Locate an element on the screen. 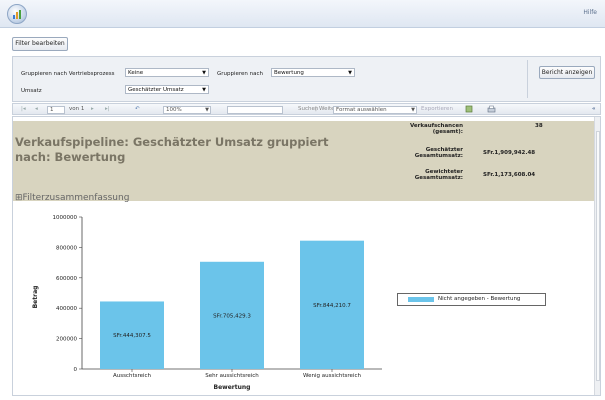 The image size is (605, 400). kpi-label: Gewichteter Gesamtumsatz: is located at coordinates (438, 175).